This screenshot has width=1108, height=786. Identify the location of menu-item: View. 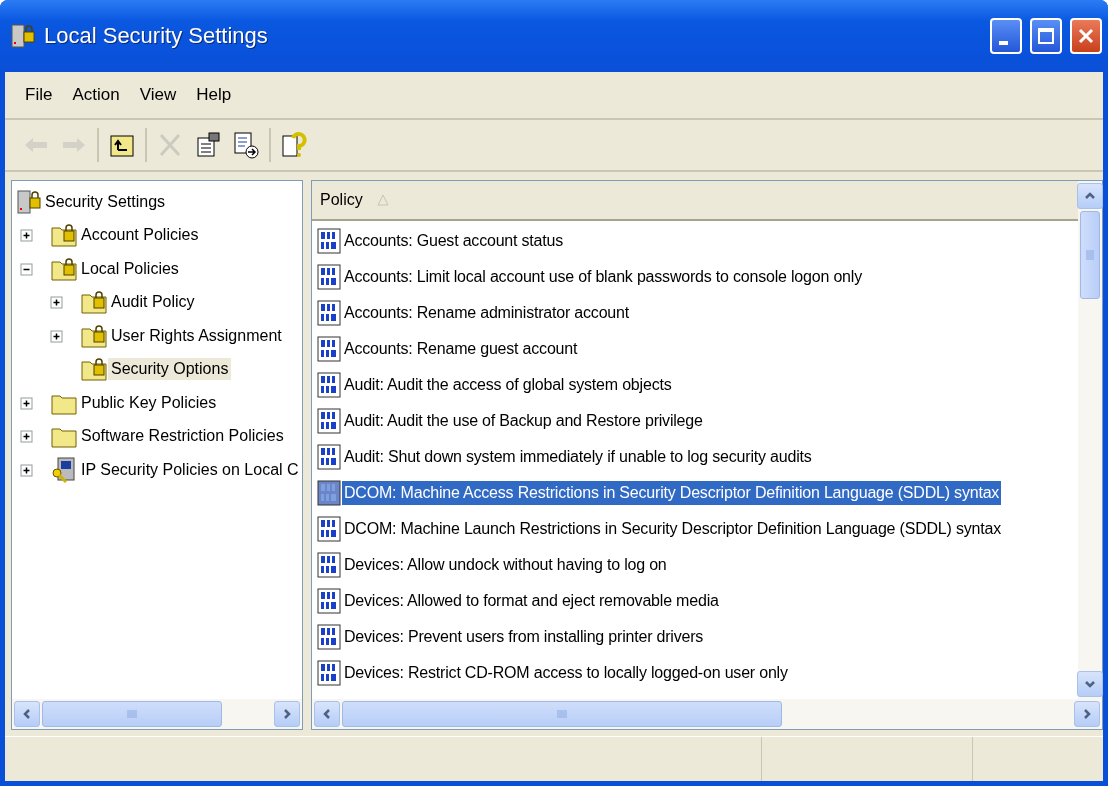
(158, 95).